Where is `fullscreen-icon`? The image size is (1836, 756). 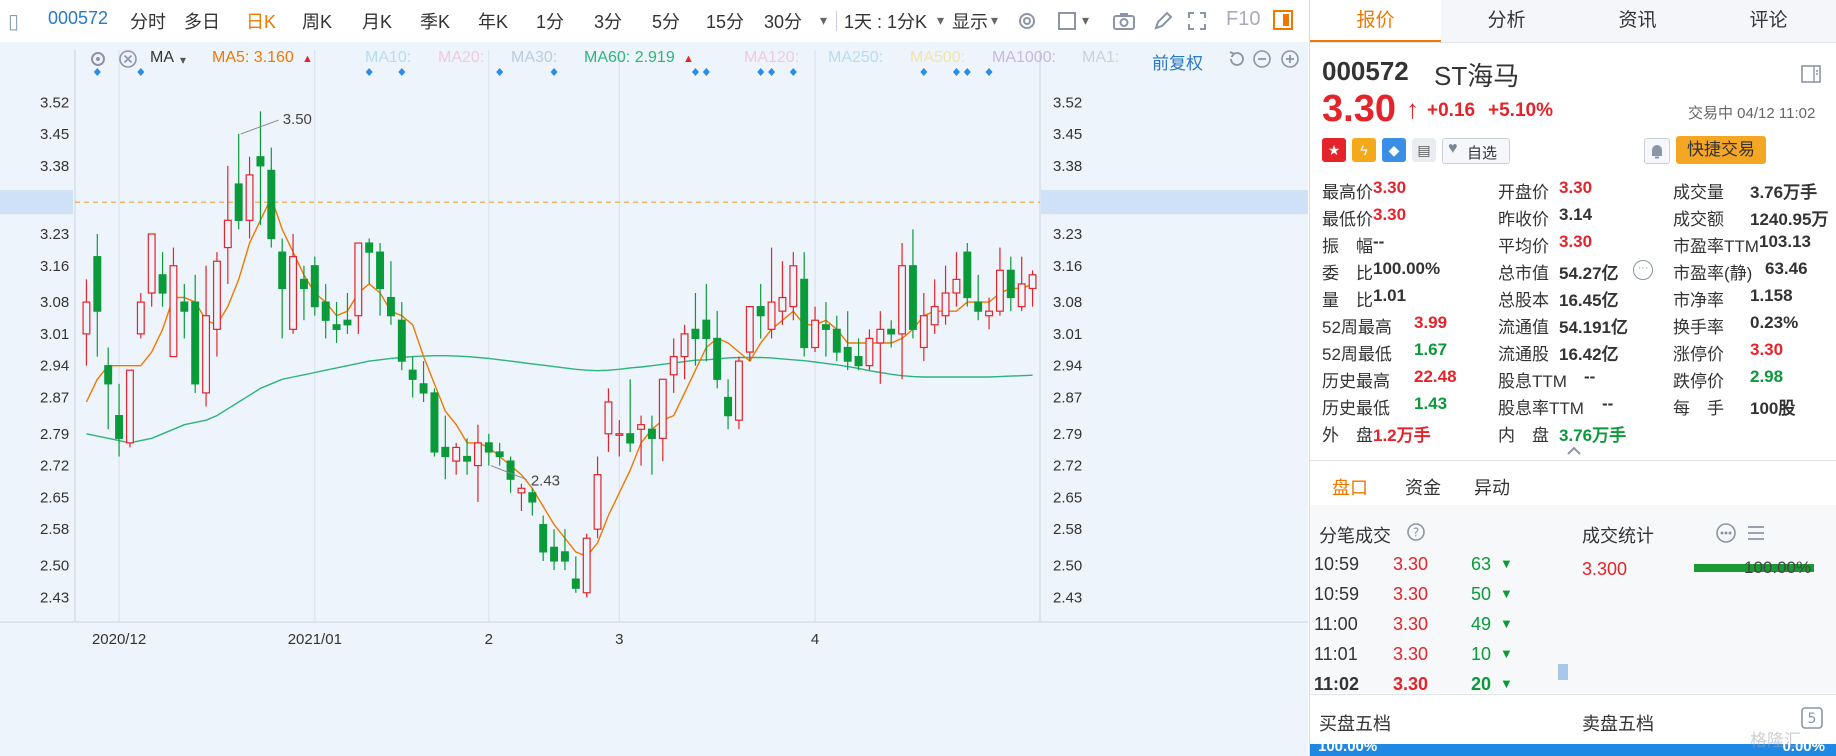 fullscreen-icon is located at coordinates (1197, 21).